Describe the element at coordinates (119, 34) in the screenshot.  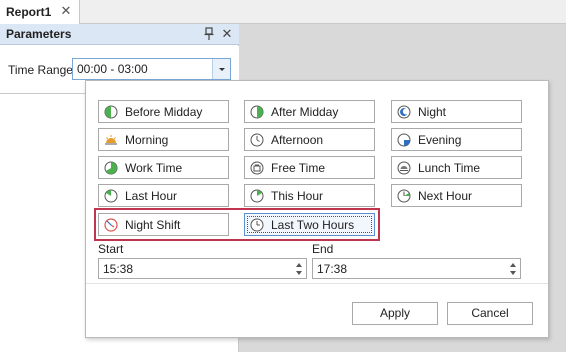
I see `parameters-panel-header: Parameters ✕` at that location.